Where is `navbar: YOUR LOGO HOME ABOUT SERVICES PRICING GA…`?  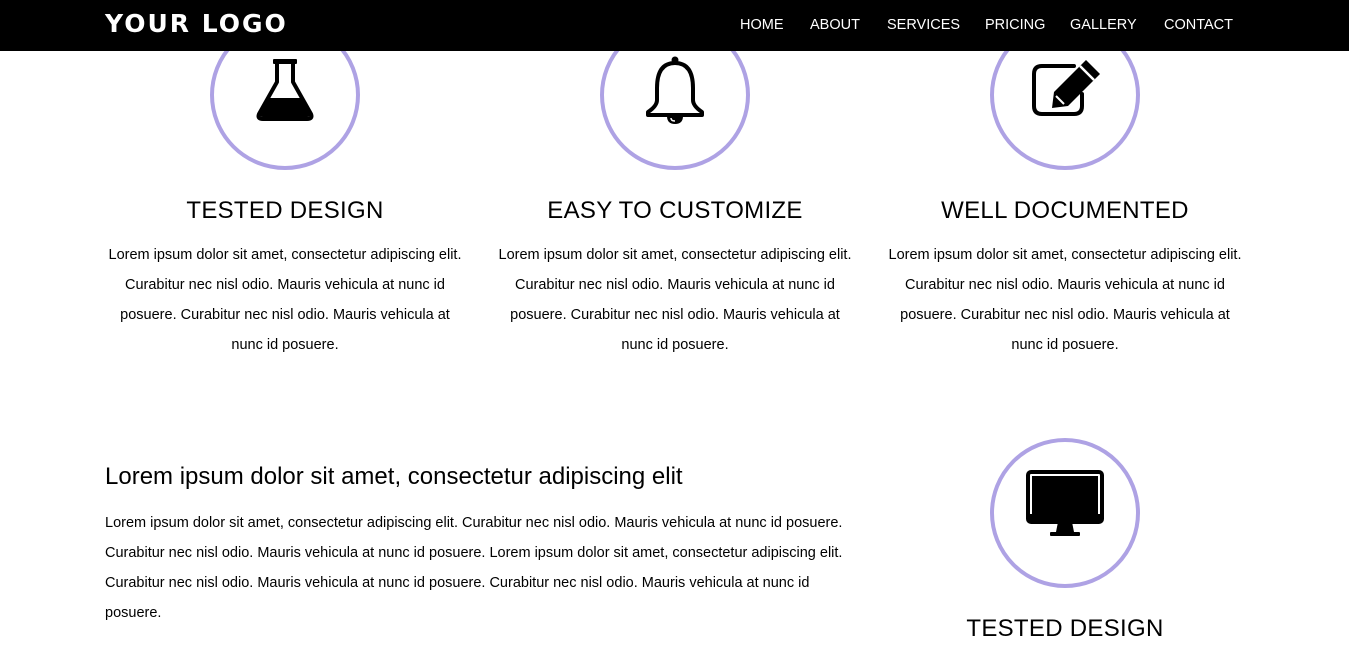 navbar: YOUR LOGO HOME ABOUT SERVICES PRICING GA… is located at coordinates (674, 25).